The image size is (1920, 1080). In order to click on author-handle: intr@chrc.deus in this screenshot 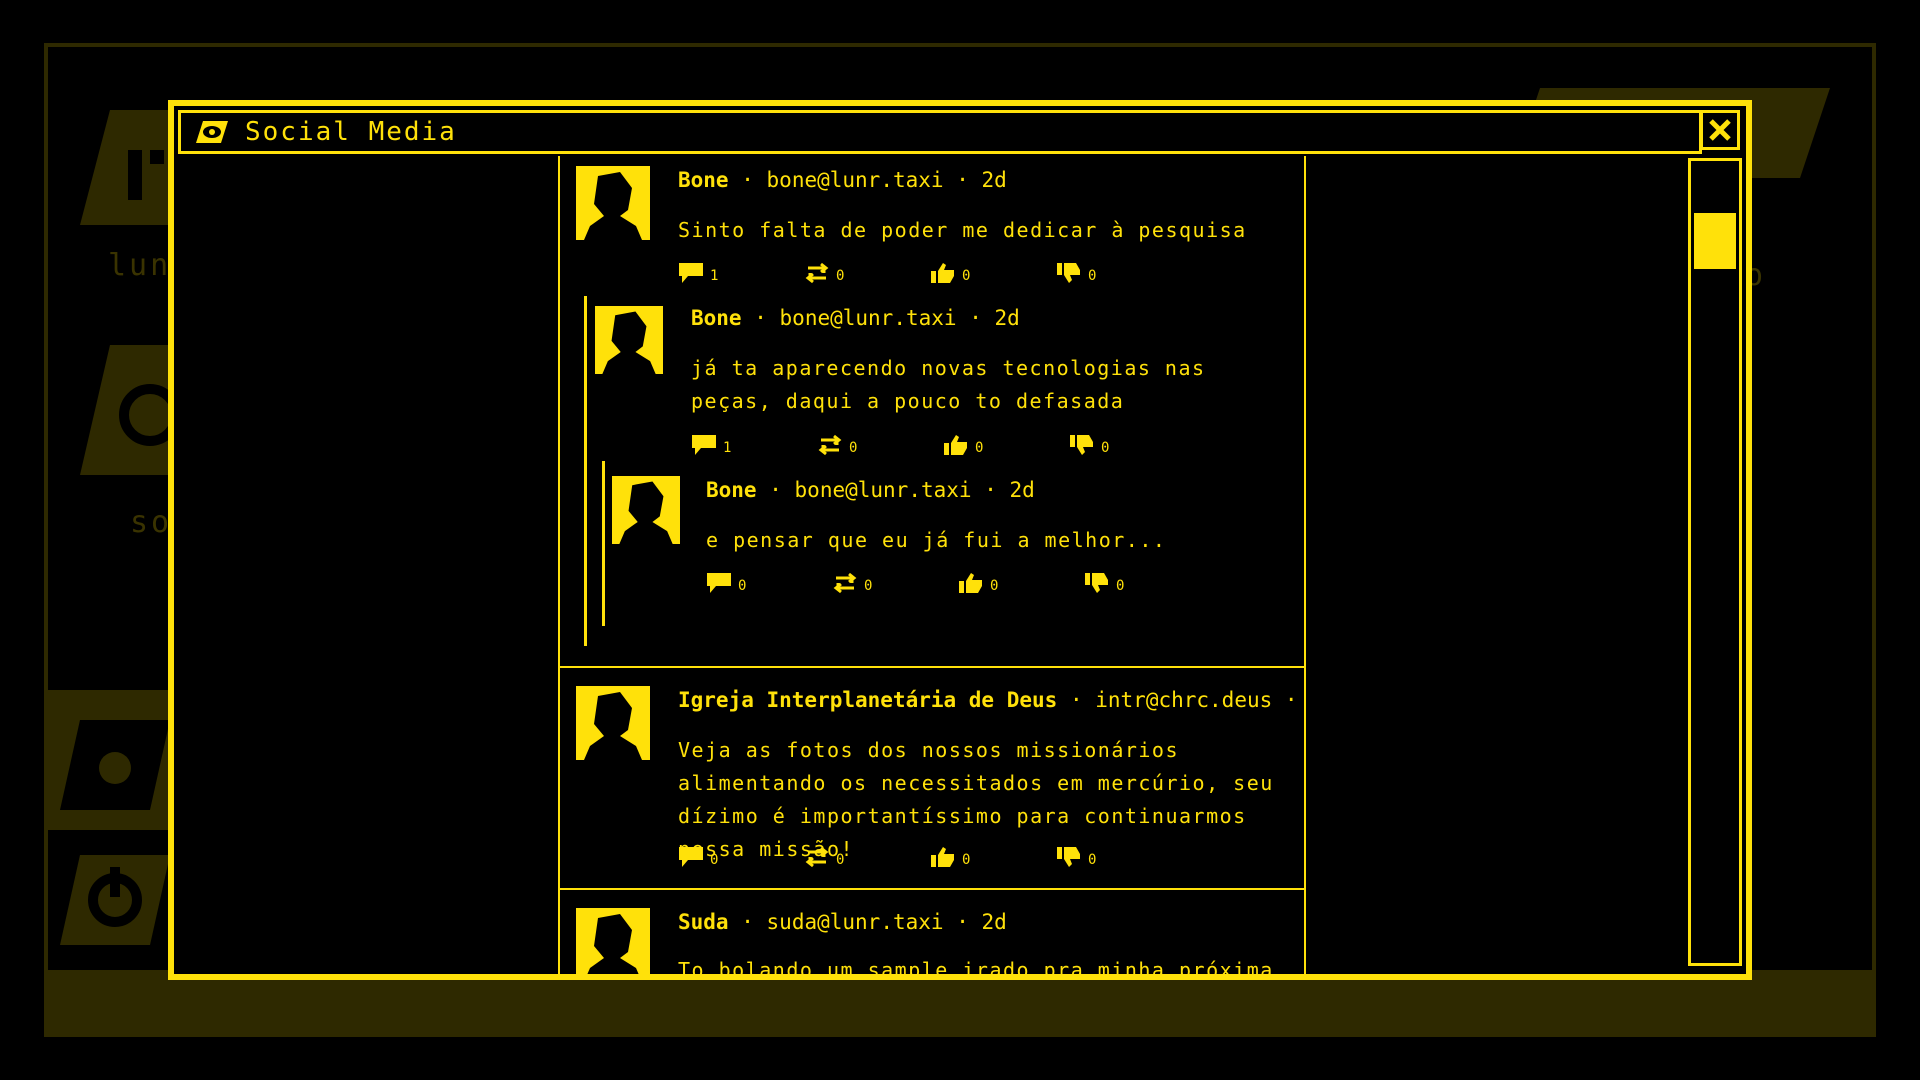, I will do `click(1183, 700)`.